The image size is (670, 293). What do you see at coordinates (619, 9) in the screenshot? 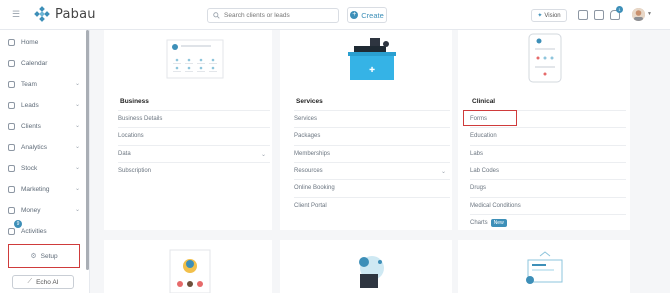
I see `notification-badge: 1` at bounding box center [619, 9].